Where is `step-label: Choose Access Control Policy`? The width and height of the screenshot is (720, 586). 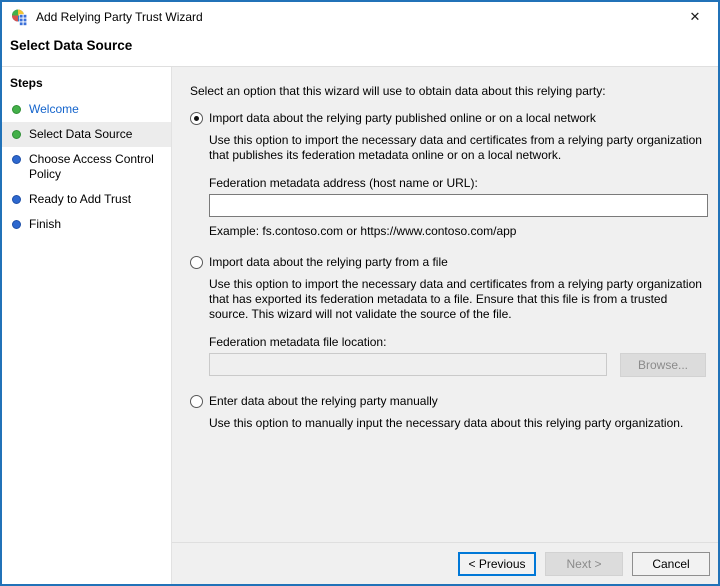
step-label: Choose Access Control Policy is located at coordinates (91, 166).